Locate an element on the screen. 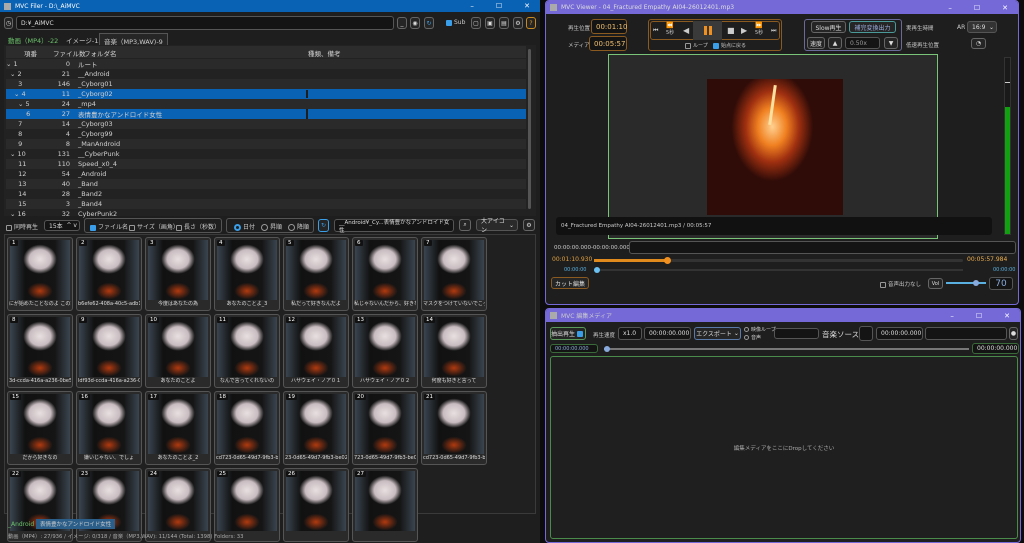 The image size is (1024, 543). table-row: 6 27 表情豊かなアンドロイド女性 is located at coordinates (266, 114).